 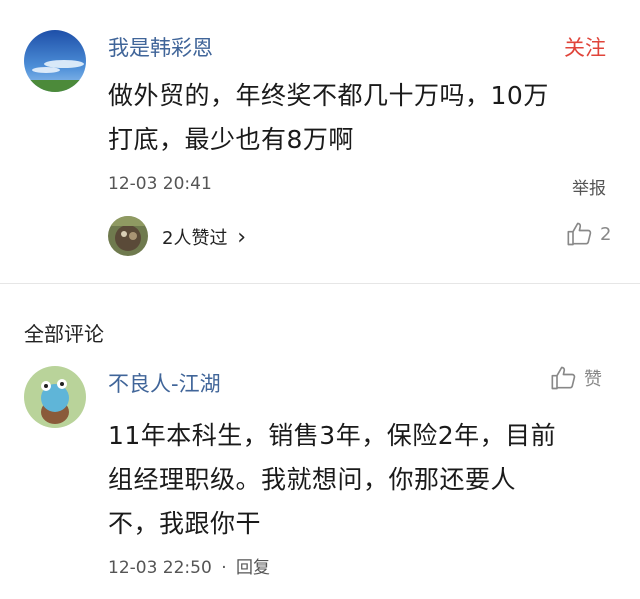 I want to click on post-content-line: 做外贸的，年终奖不都几十万吗，10万, so click(x=328, y=95).